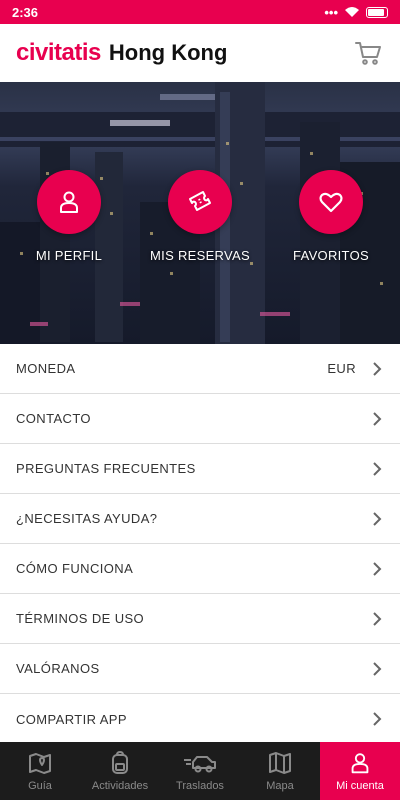 Image resolution: width=400 pixels, height=800 pixels. I want to click on currency-value: EUR, so click(341, 368).